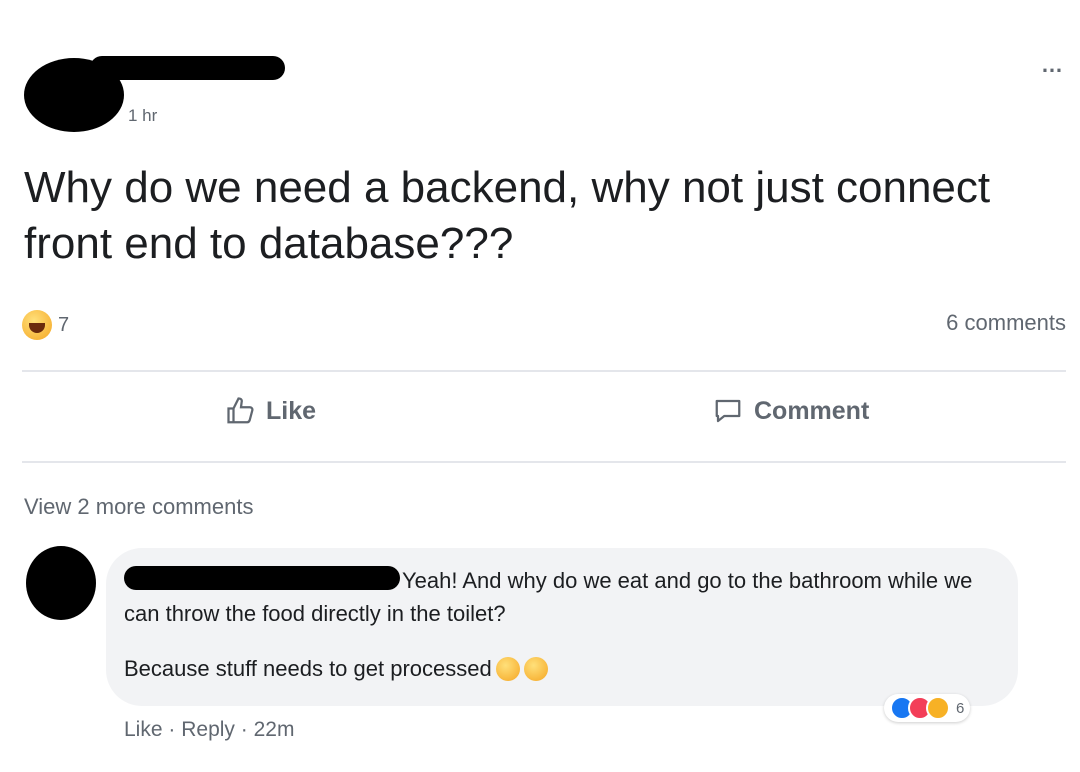 The width and height of the screenshot is (1080, 772). Describe the element at coordinates (61, 583) in the screenshot. I see `commenter-avatar-redacted` at that location.